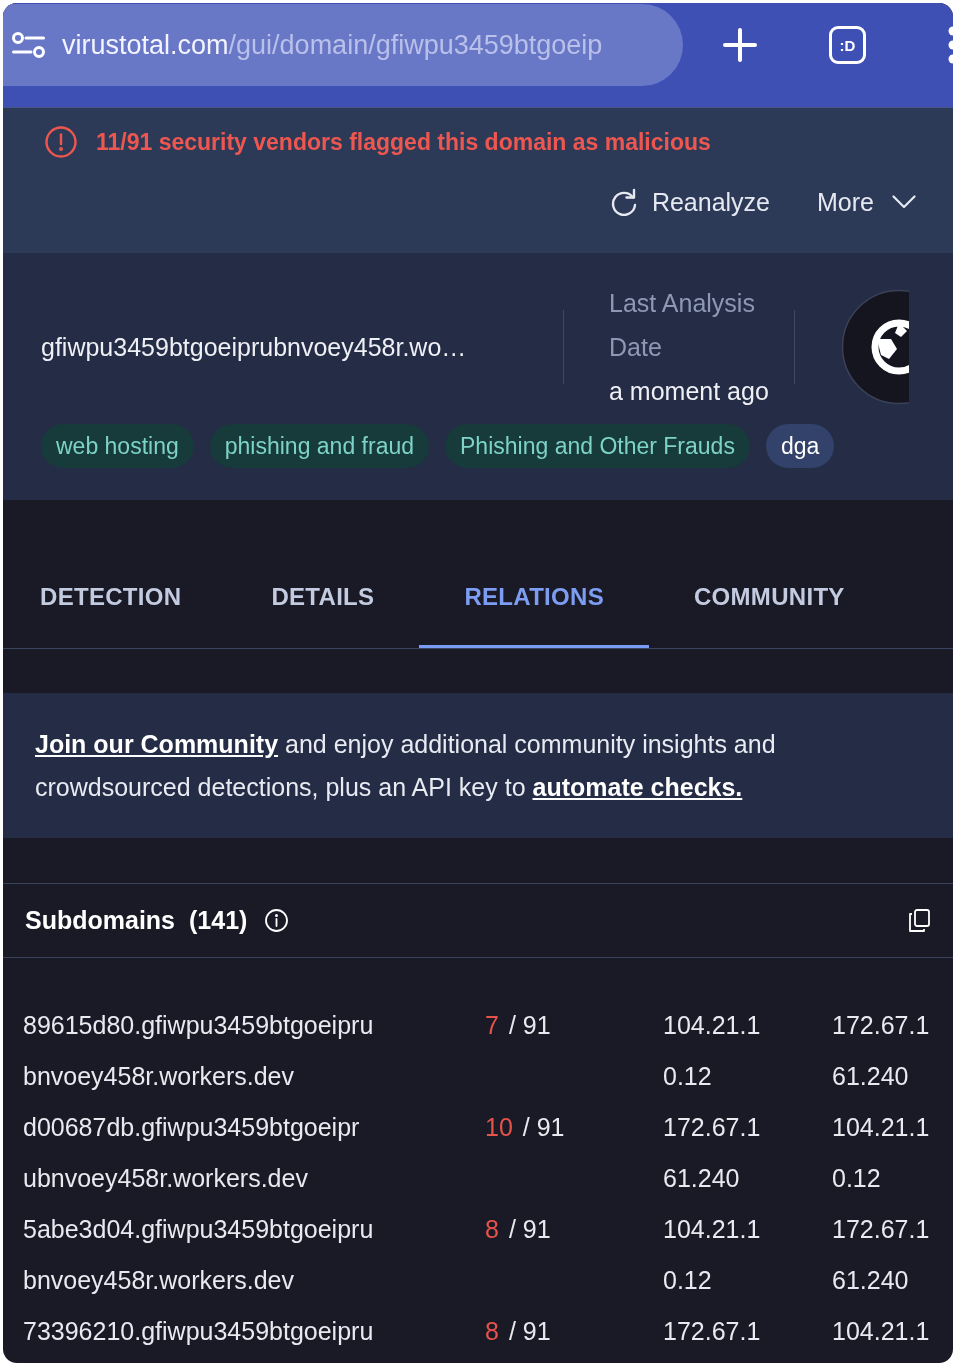 Image resolution: width=957 pixels, height=1366 pixels. What do you see at coordinates (499, 1127) in the screenshot?
I see `detection-count: 10` at bounding box center [499, 1127].